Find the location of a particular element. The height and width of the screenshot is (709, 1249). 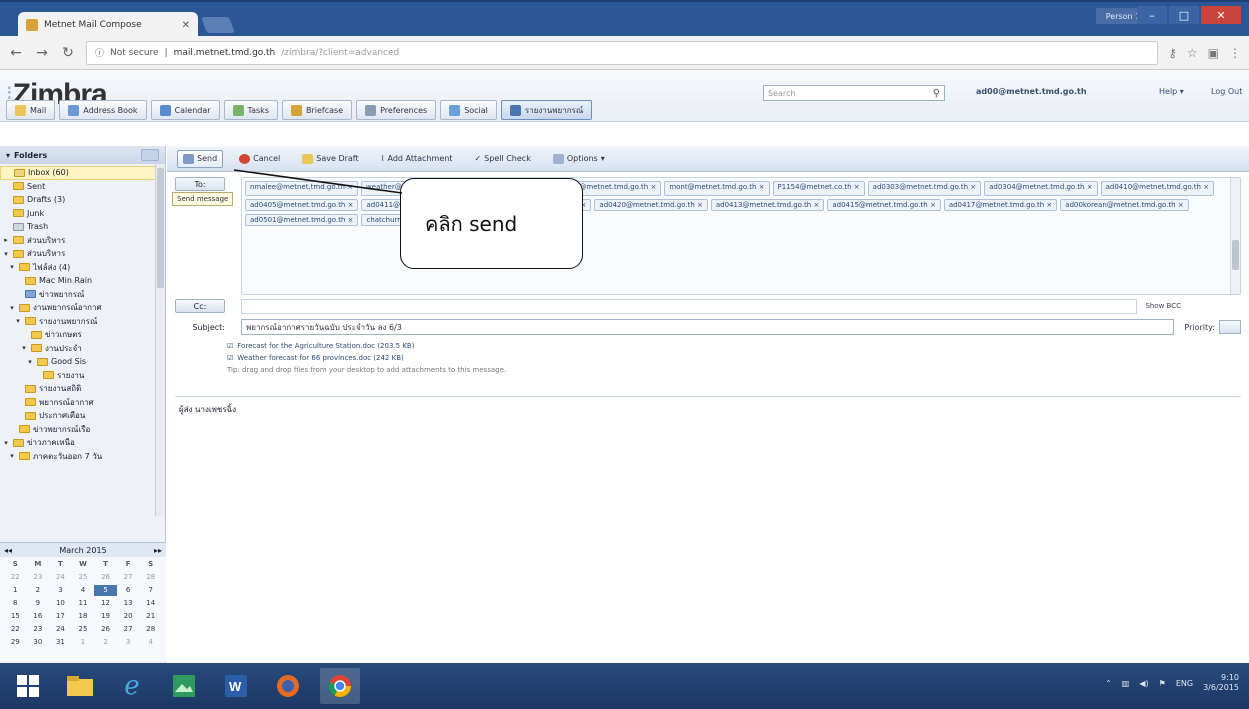

recipient-chip: ad0413@metnet.tmd.go.th × is located at coordinates (767, 205).